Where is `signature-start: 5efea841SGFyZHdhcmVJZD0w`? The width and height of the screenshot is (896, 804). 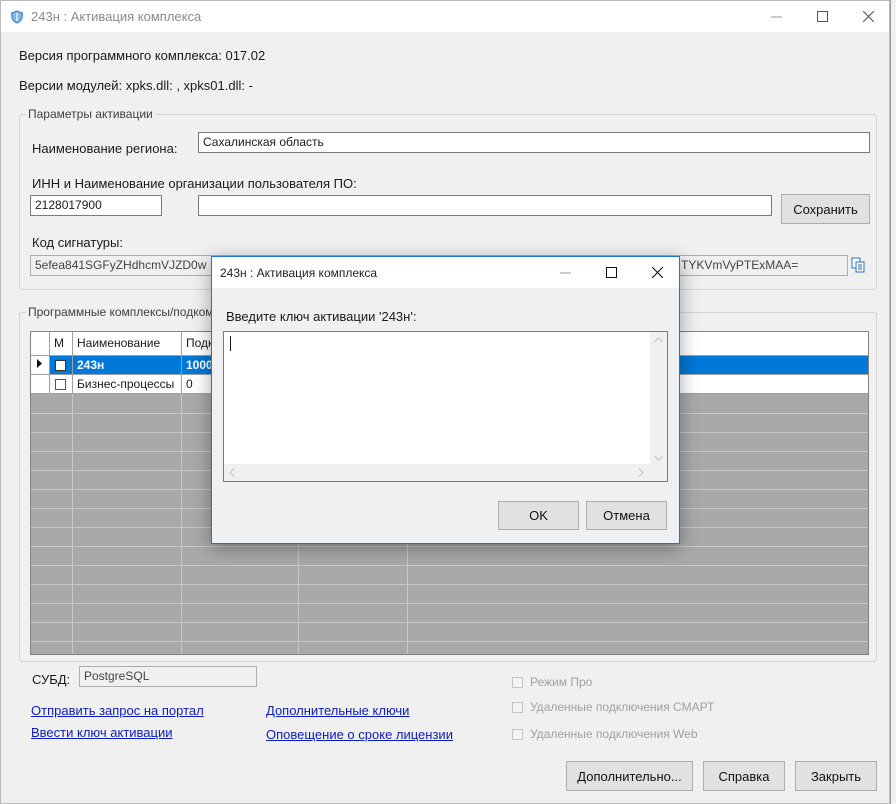
signature-start: 5efea841SGFyZHdhcmVJZD0w is located at coordinates (121, 265).